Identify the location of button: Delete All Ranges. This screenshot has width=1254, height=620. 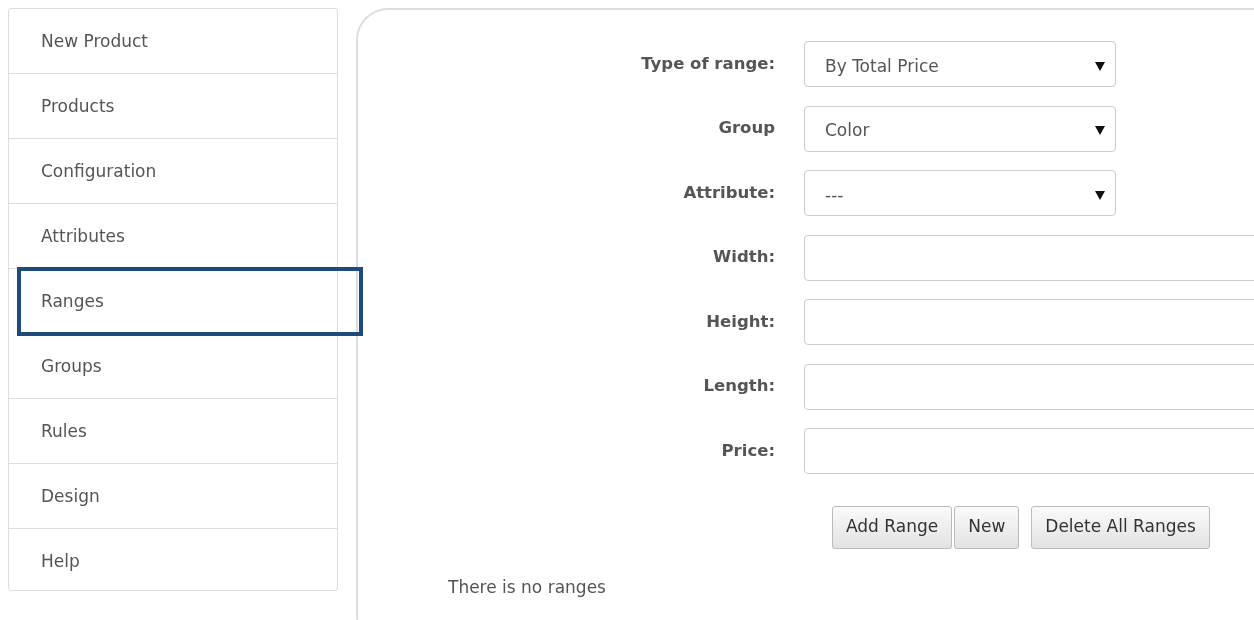
(1120, 527).